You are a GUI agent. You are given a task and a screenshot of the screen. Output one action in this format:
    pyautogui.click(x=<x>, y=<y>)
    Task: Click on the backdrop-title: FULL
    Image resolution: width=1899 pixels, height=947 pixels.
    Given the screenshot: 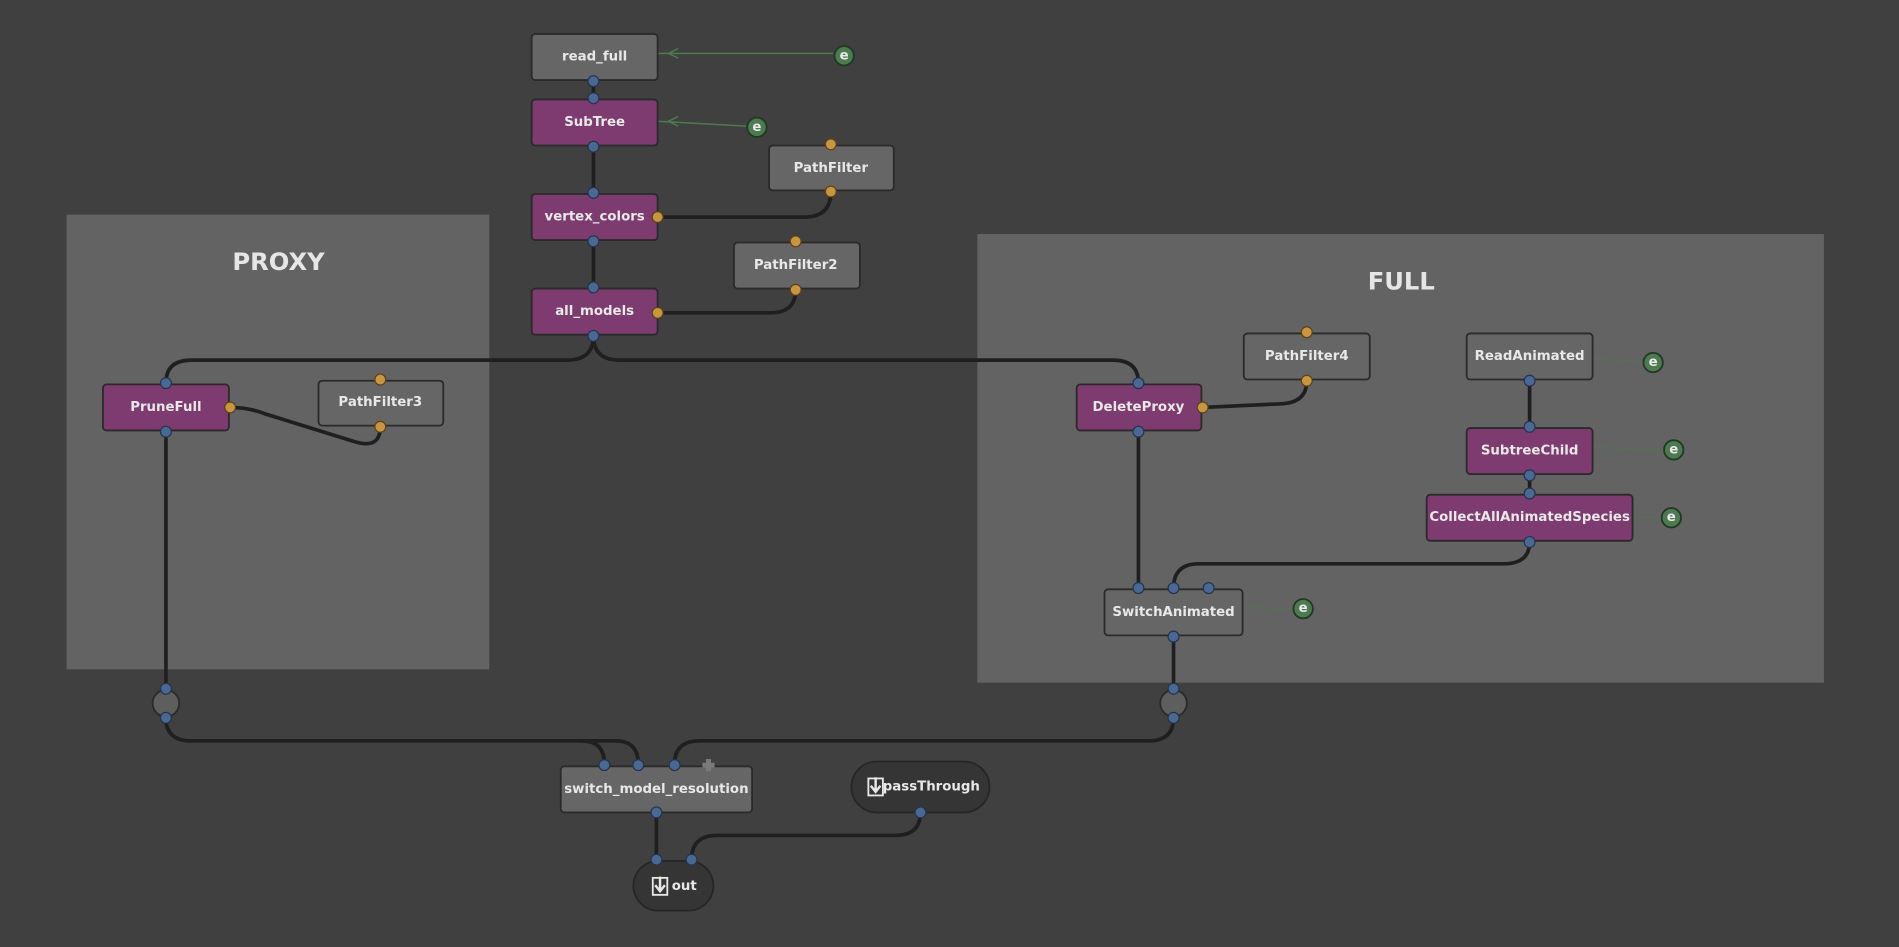 What is the action you would take?
    pyautogui.click(x=1401, y=281)
    